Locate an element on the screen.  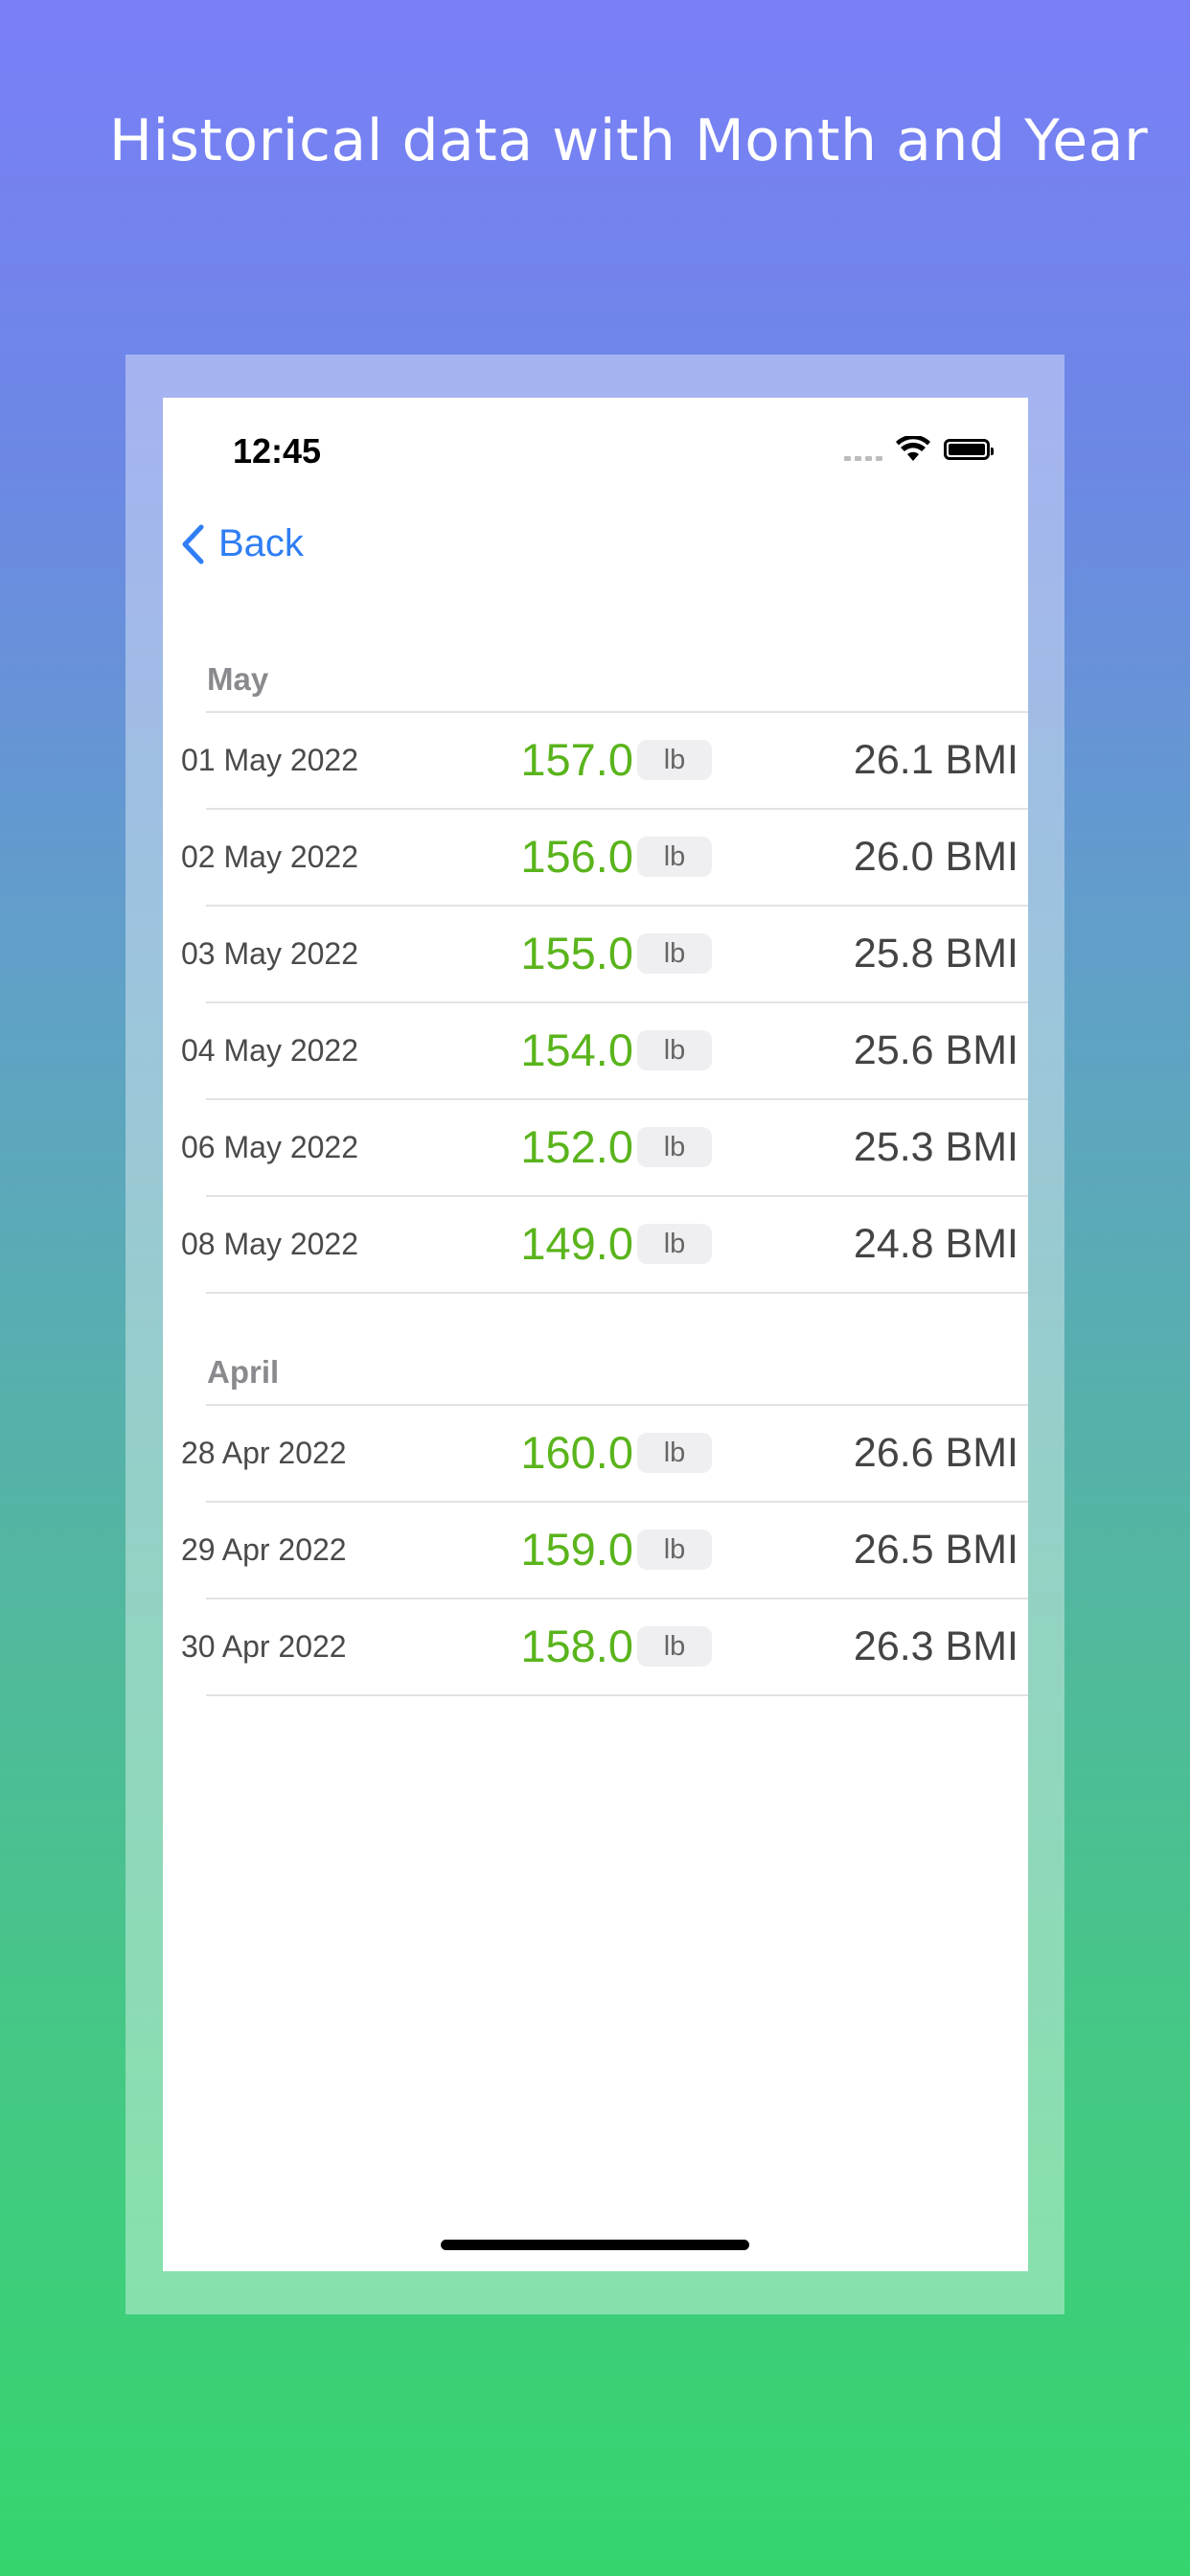
battery-icon is located at coordinates (969, 449).